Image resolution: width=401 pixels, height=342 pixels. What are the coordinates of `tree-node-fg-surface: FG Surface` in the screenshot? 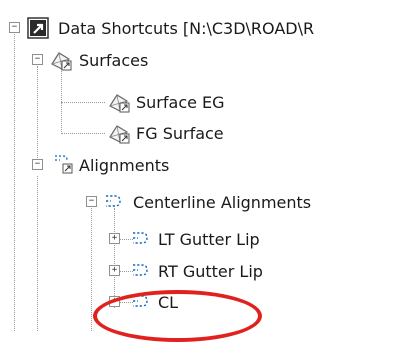 It's located at (200, 133).